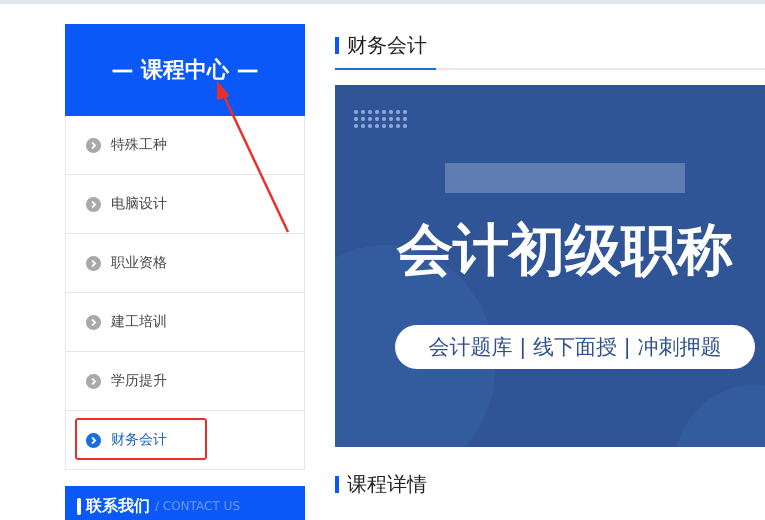 This screenshot has height=520, width=765. Describe the element at coordinates (185, 203) in the screenshot. I see `category-link: 电脑设计` at that location.